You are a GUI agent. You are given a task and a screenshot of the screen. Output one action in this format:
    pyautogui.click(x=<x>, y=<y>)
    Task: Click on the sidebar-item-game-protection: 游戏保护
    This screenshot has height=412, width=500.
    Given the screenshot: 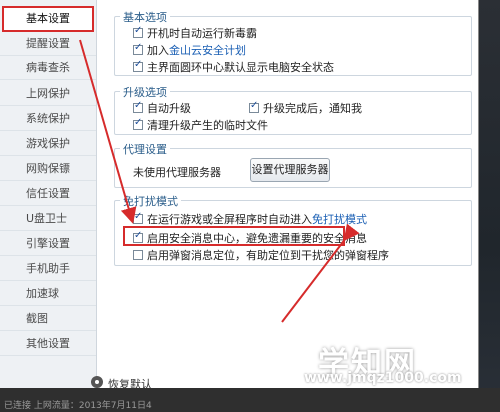 What is the action you would take?
    pyautogui.click(x=48, y=144)
    